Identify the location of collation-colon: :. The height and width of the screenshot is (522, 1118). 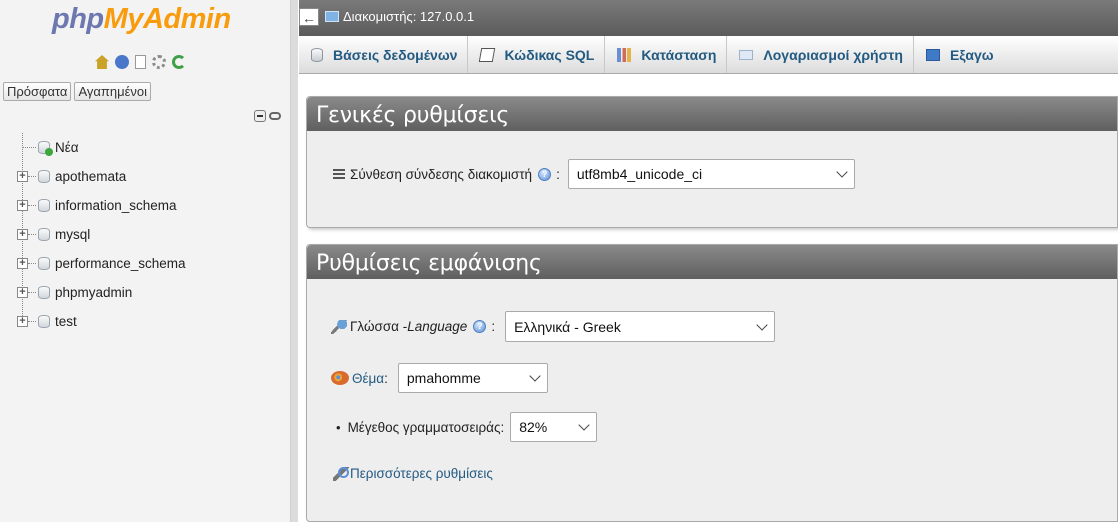
(558, 174).